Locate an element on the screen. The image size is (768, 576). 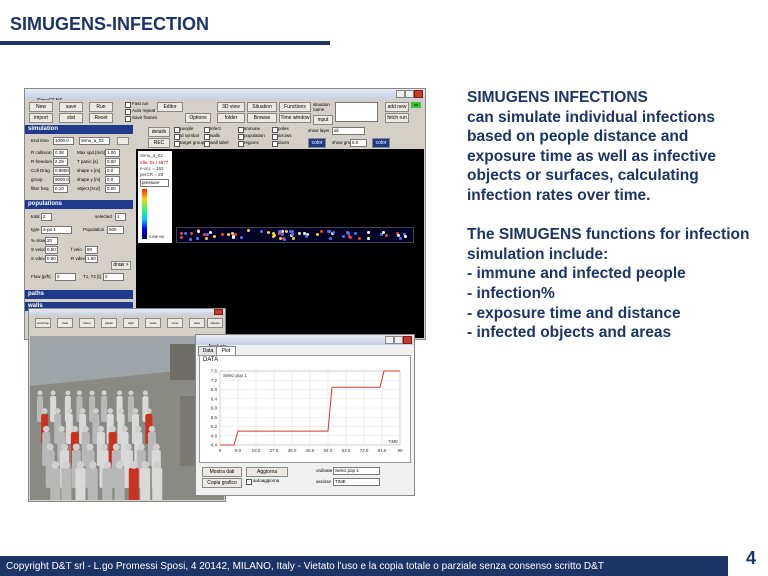
type-select: a-pe 1 is located at coordinates (56, 230).